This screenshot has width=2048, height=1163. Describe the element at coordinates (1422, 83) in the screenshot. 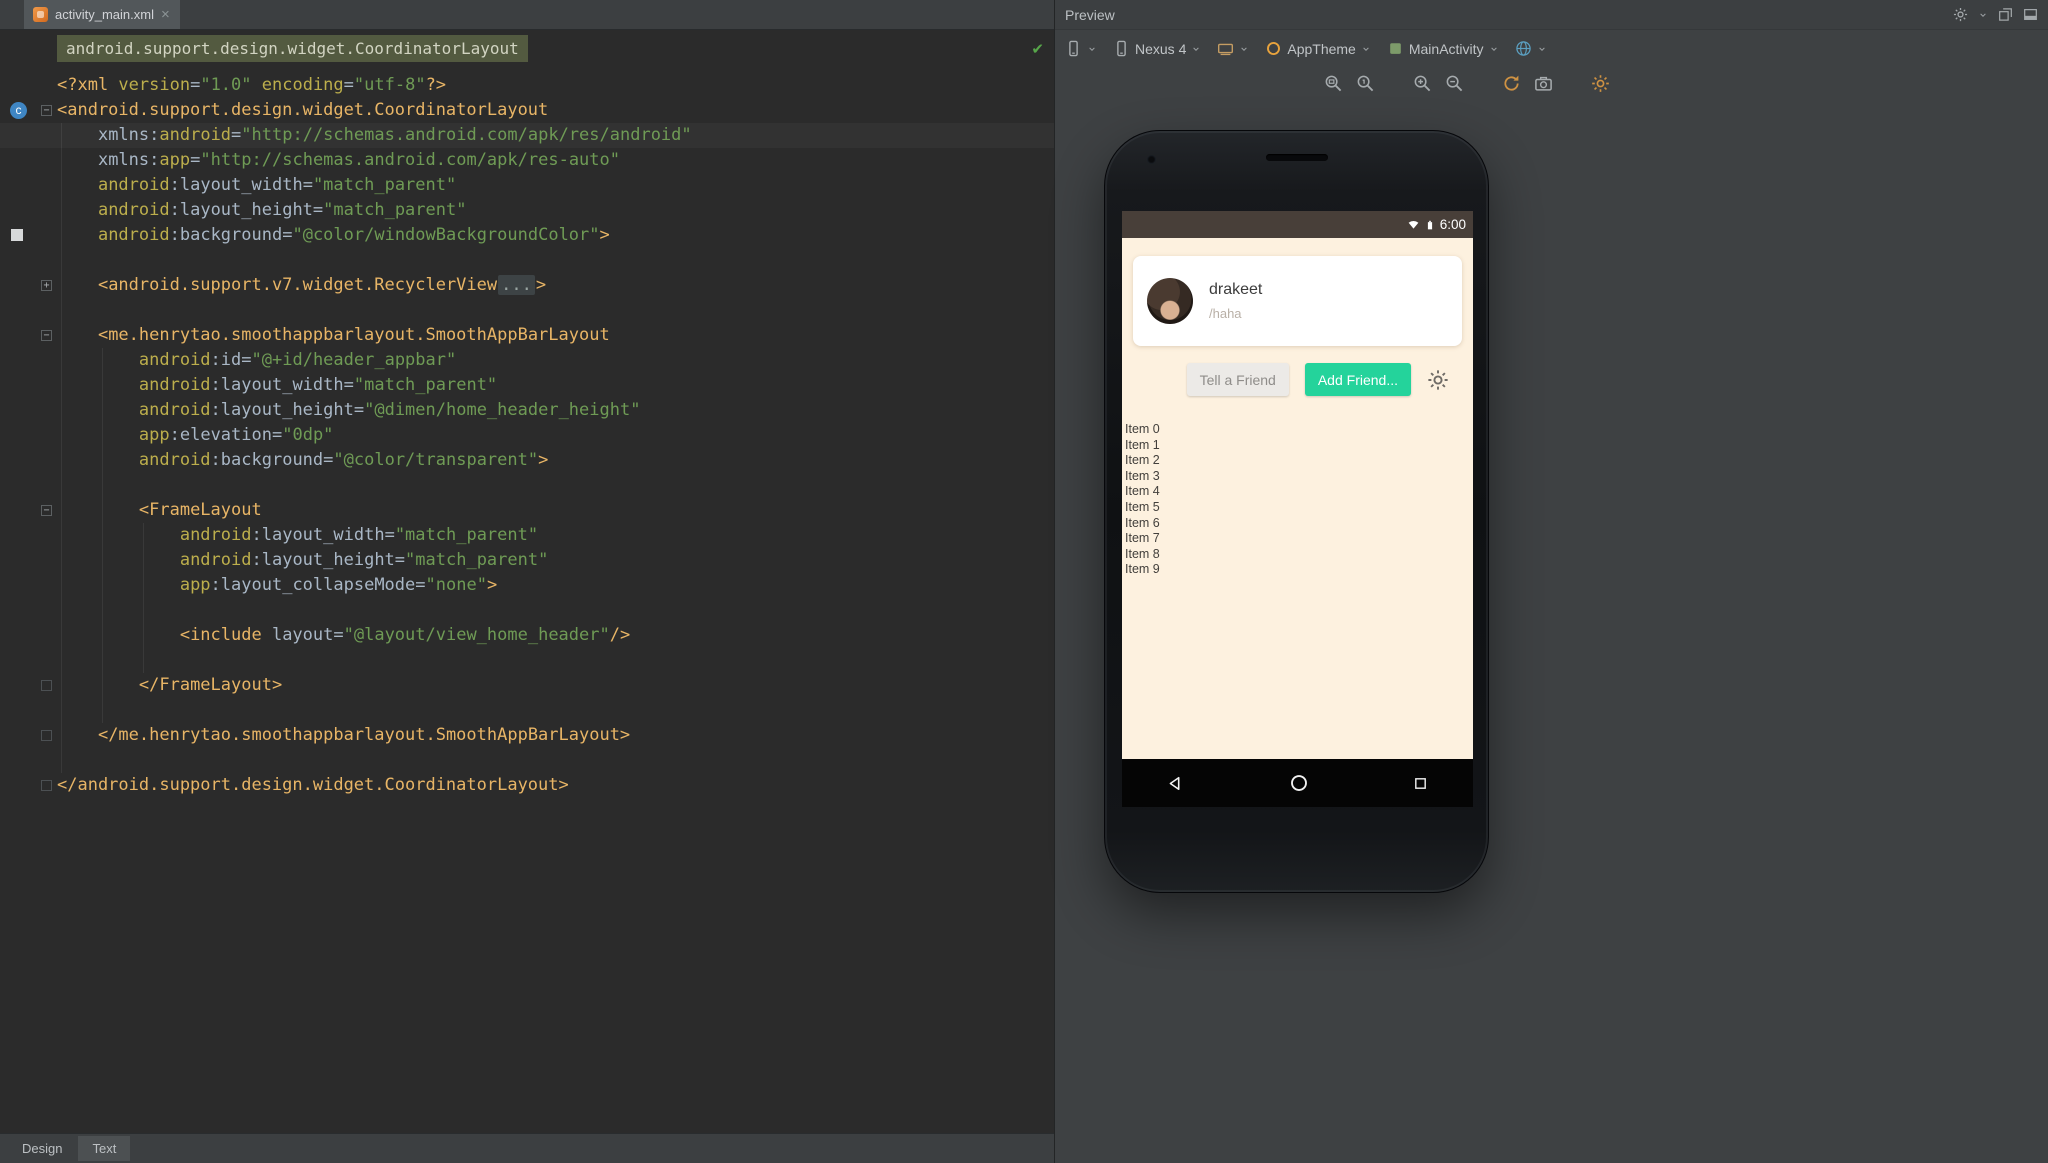

I see `zoom-in-icon` at that location.